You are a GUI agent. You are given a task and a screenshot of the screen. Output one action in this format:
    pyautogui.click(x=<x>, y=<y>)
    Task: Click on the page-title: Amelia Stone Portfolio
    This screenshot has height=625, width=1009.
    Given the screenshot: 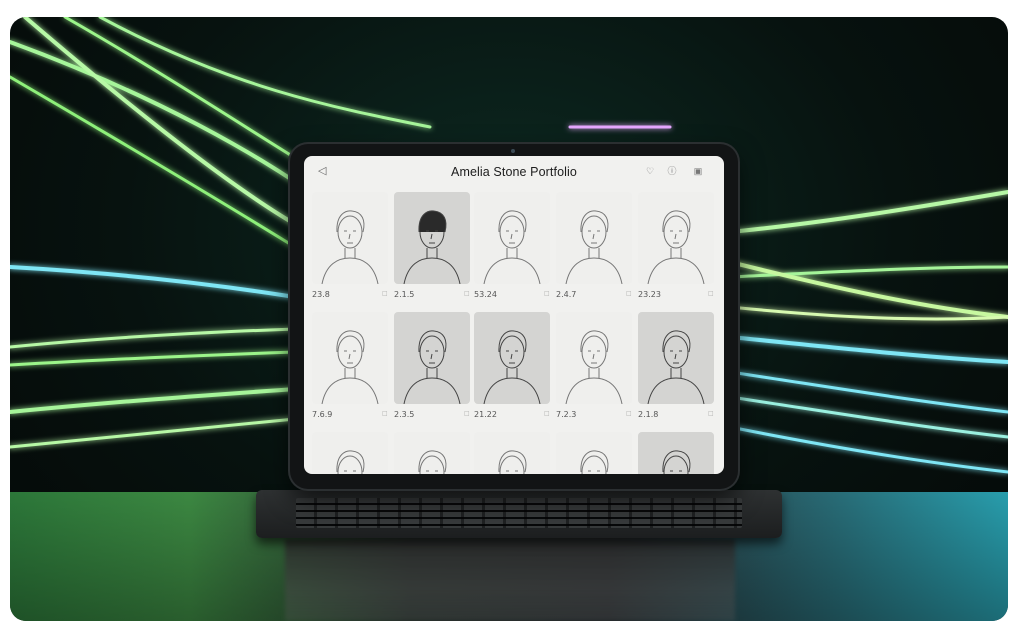 What is the action you would take?
    pyautogui.click(x=514, y=172)
    